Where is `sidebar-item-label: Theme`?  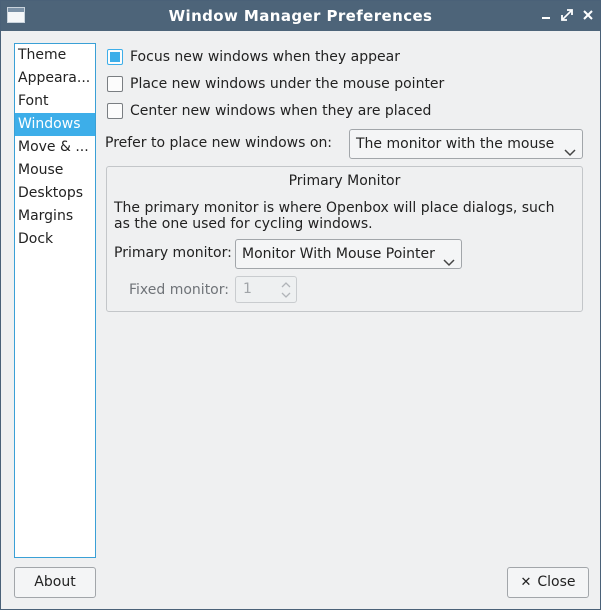 sidebar-item-label: Theme is located at coordinates (42, 55).